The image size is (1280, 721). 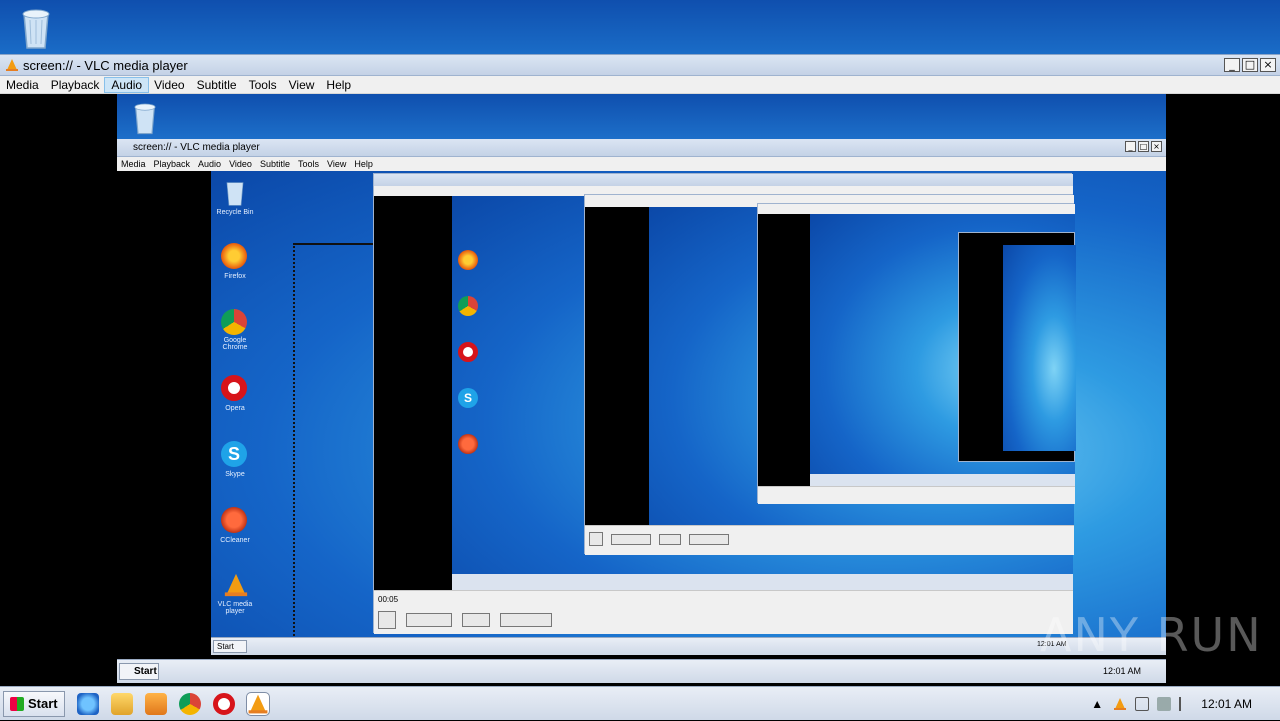 What do you see at coordinates (1268, 65) in the screenshot?
I see `close-button: ×` at bounding box center [1268, 65].